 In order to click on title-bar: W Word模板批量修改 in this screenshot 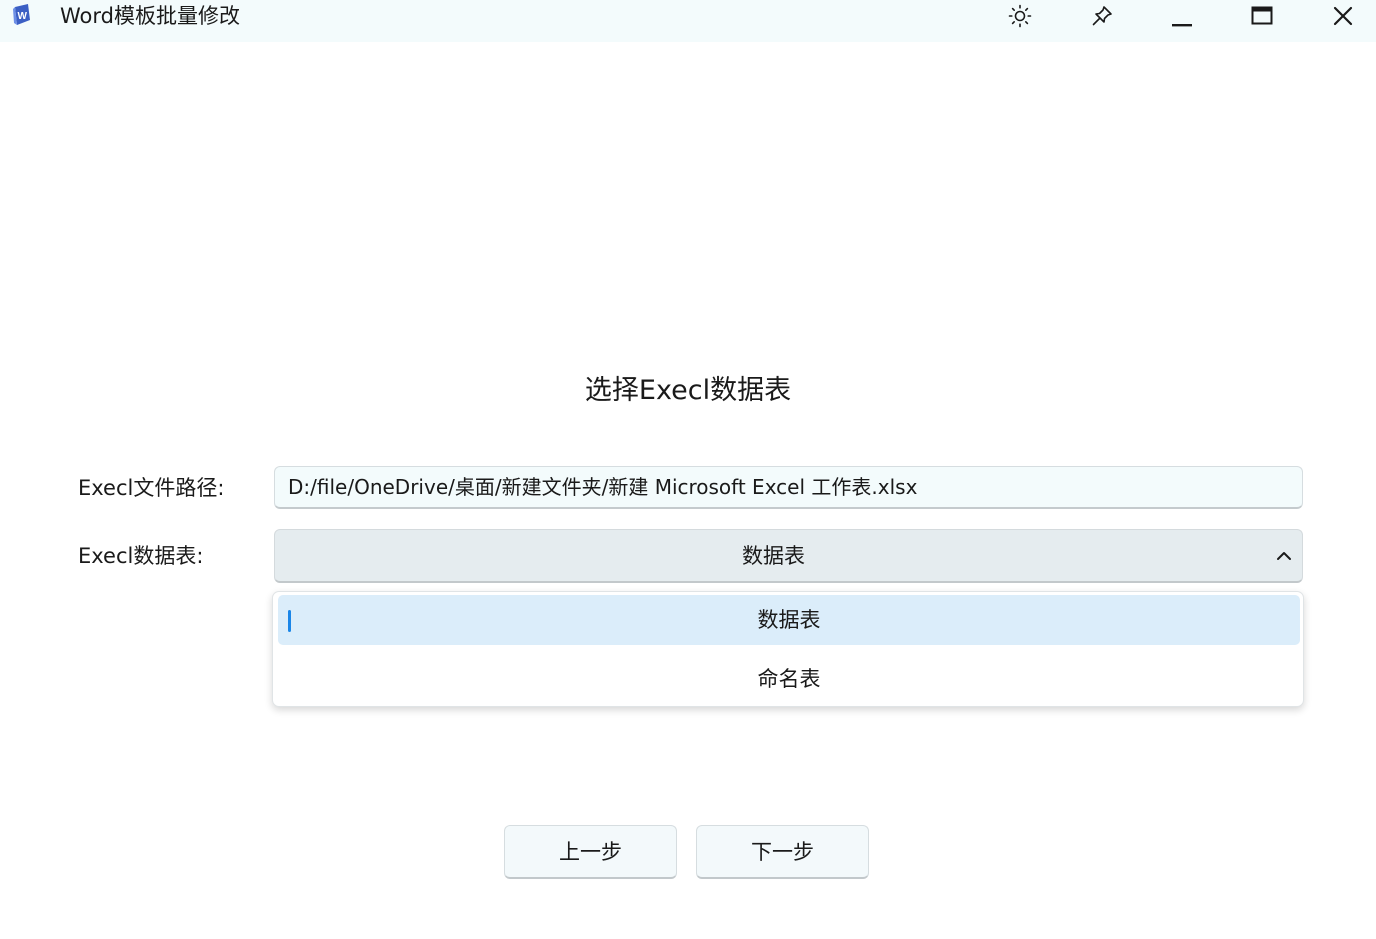, I will do `click(688, 21)`.